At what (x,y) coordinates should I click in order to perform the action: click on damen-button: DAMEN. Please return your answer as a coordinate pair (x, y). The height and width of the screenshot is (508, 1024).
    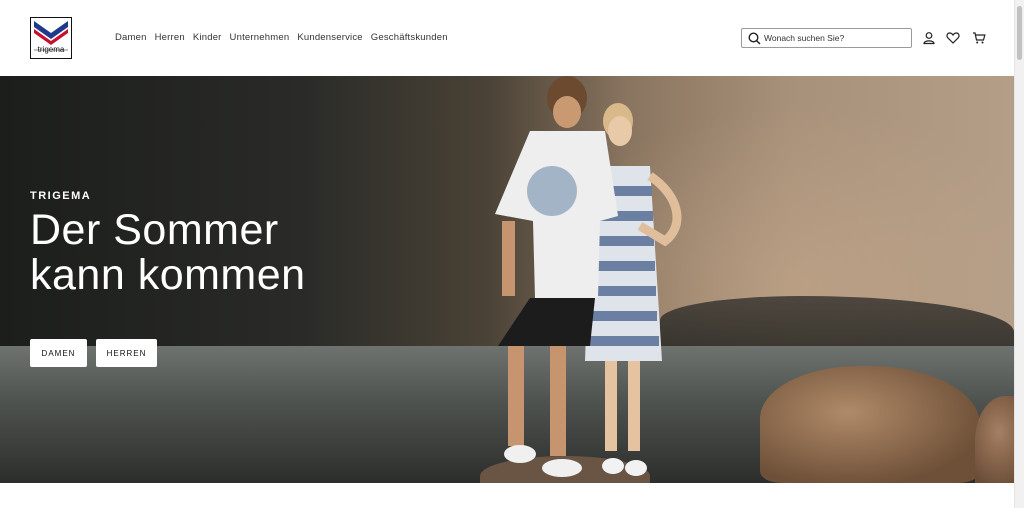
    Looking at the image, I should click on (58, 353).